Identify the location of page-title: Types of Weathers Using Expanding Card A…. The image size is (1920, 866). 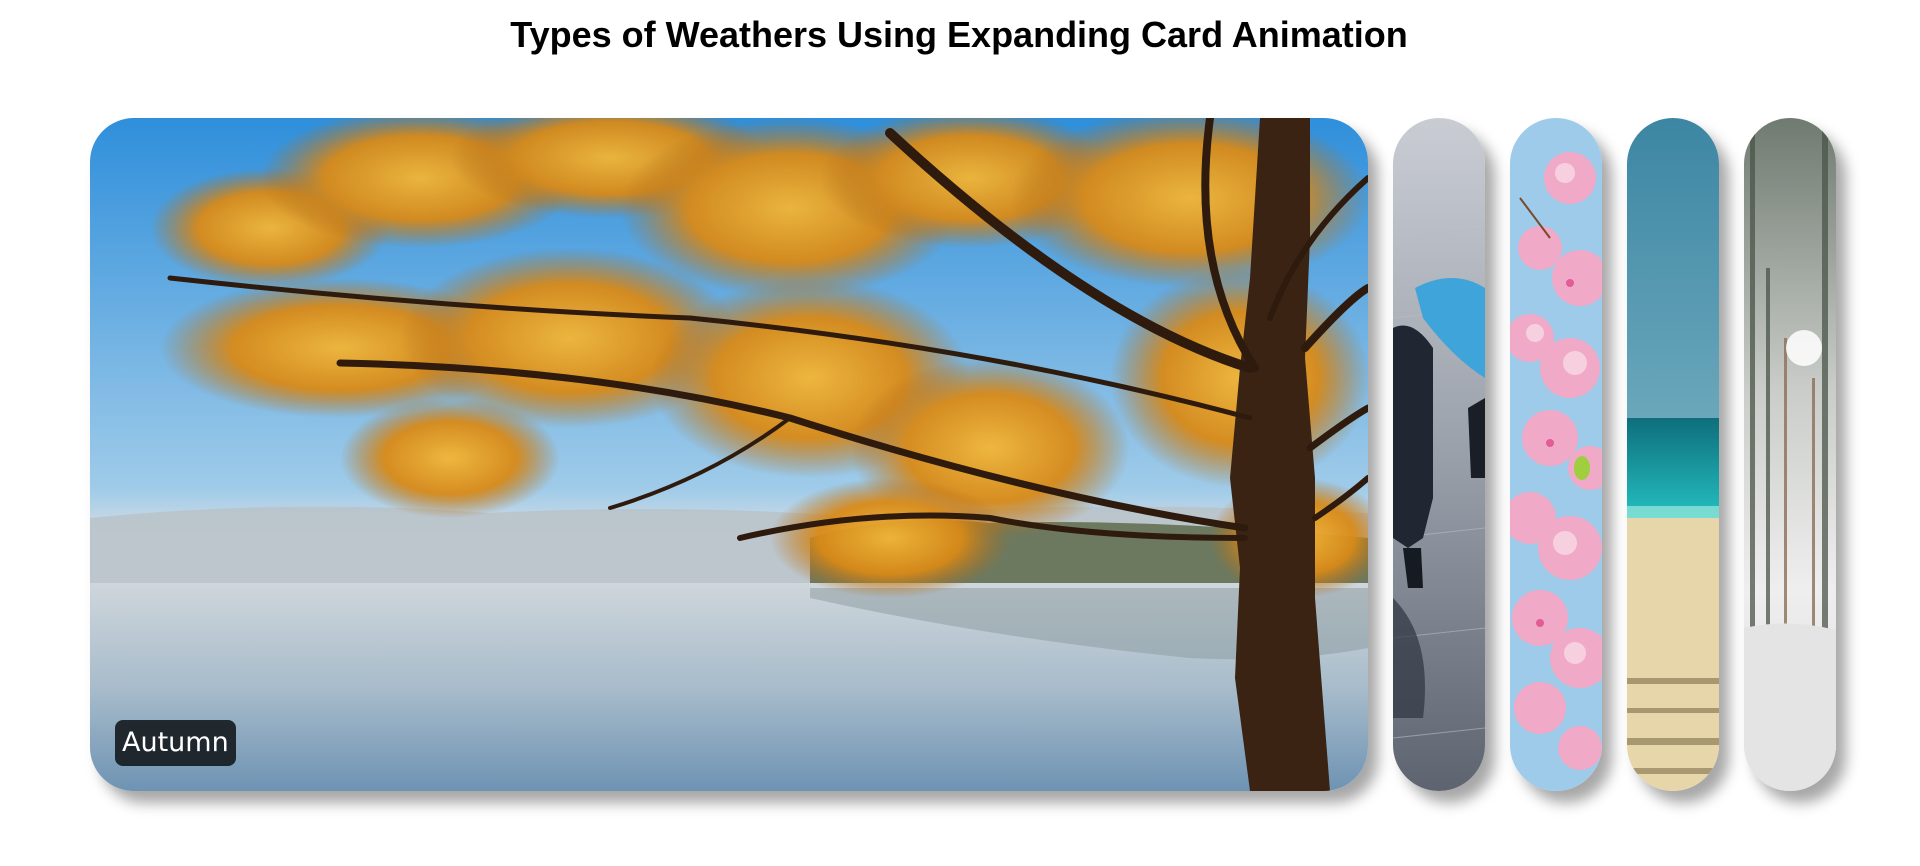
(959, 34).